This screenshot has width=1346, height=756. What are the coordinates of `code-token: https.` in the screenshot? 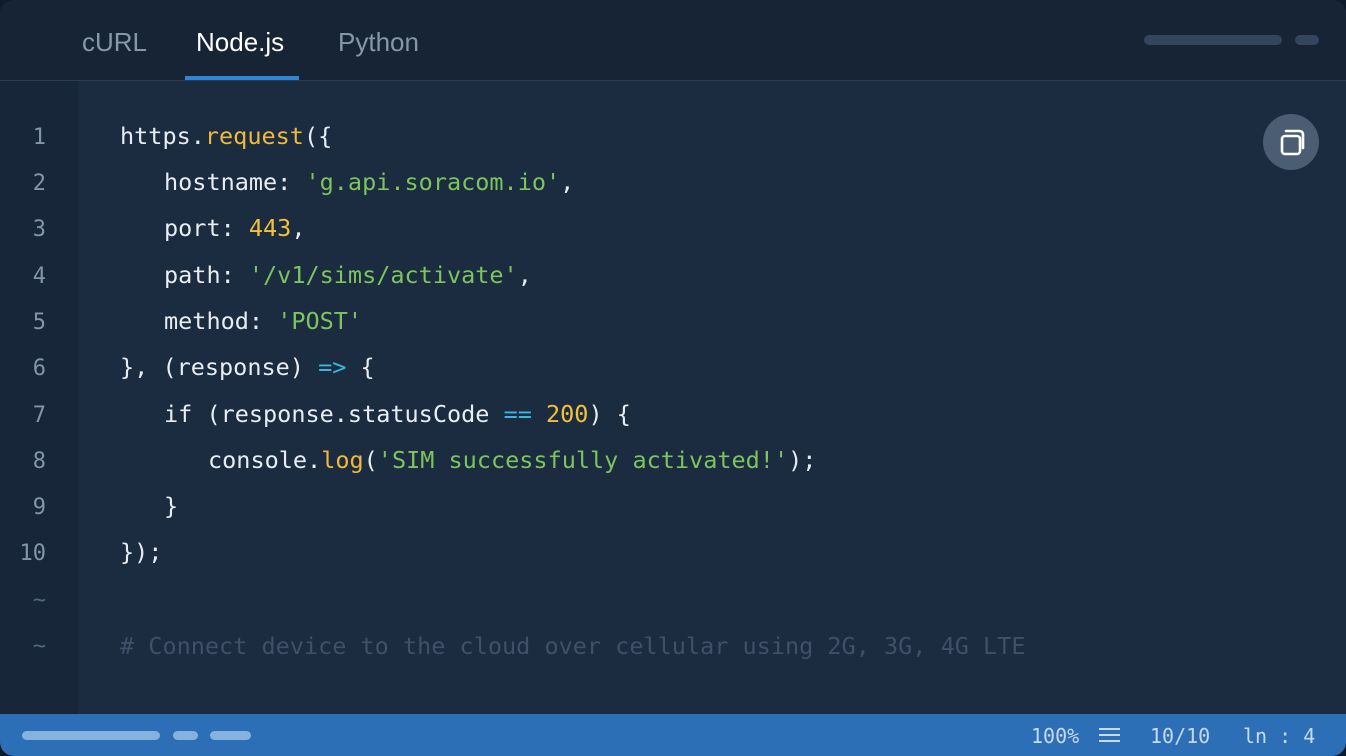 It's located at (162, 136).